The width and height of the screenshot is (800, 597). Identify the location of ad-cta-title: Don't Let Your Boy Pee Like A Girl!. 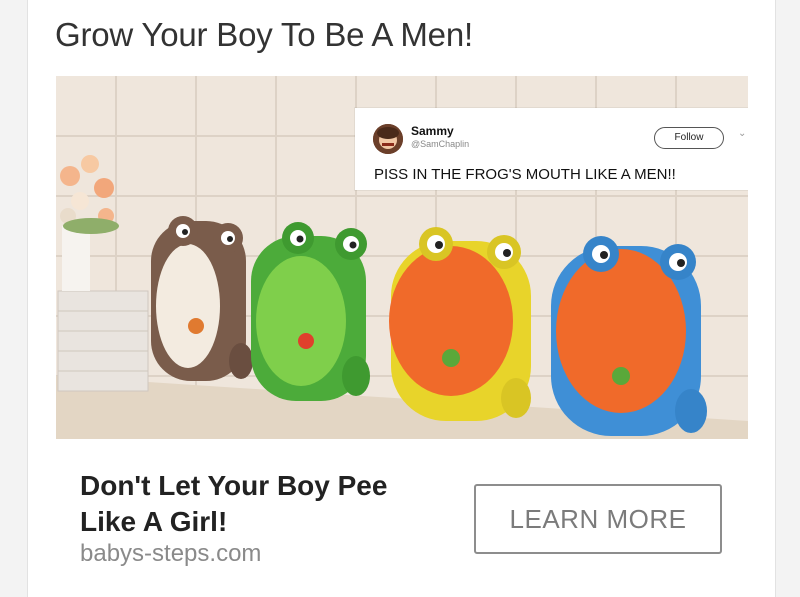
(260, 504).